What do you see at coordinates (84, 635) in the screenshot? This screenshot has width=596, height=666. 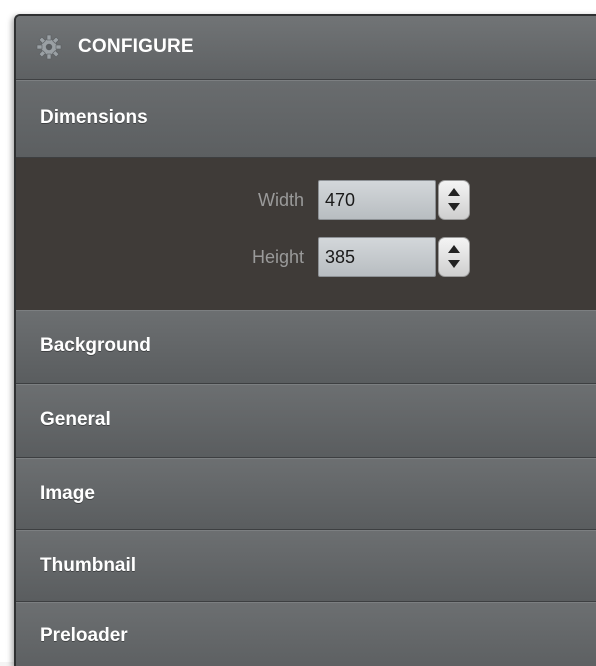 I see `section-preloader-label: Preloader` at bounding box center [84, 635].